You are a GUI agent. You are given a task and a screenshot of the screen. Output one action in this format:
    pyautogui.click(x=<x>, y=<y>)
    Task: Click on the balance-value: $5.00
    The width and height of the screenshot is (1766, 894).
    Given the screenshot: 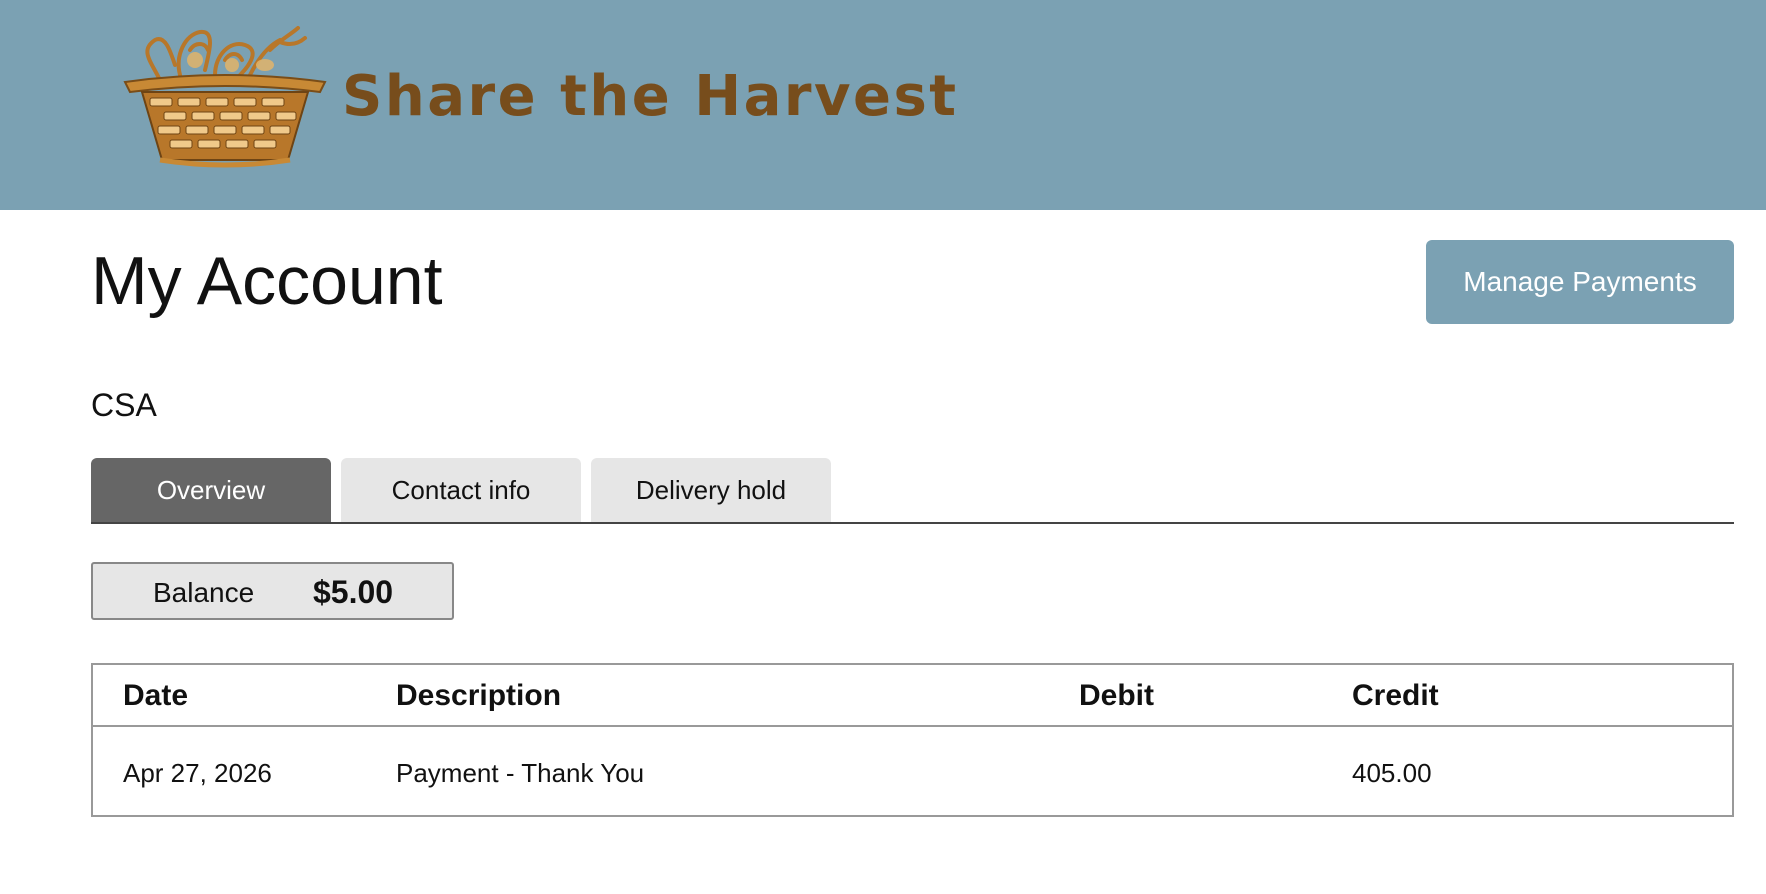 What is the action you would take?
    pyautogui.click(x=353, y=592)
    